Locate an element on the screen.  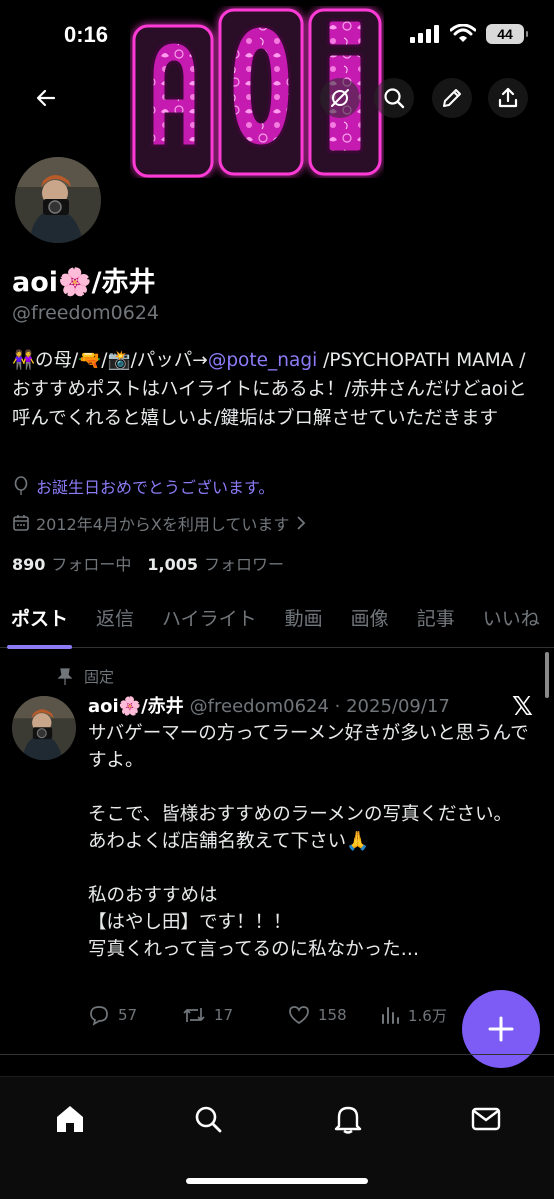
tab-articles: 記事 is located at coordinates (436, 622).